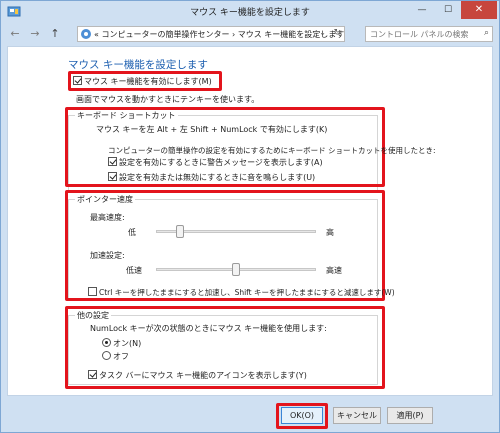  Describe the element at coordinates (217, 177) in the screenshot. I see `sound-label: 設定を有効または無効にするときに音を鳴らします(U)` at that location.